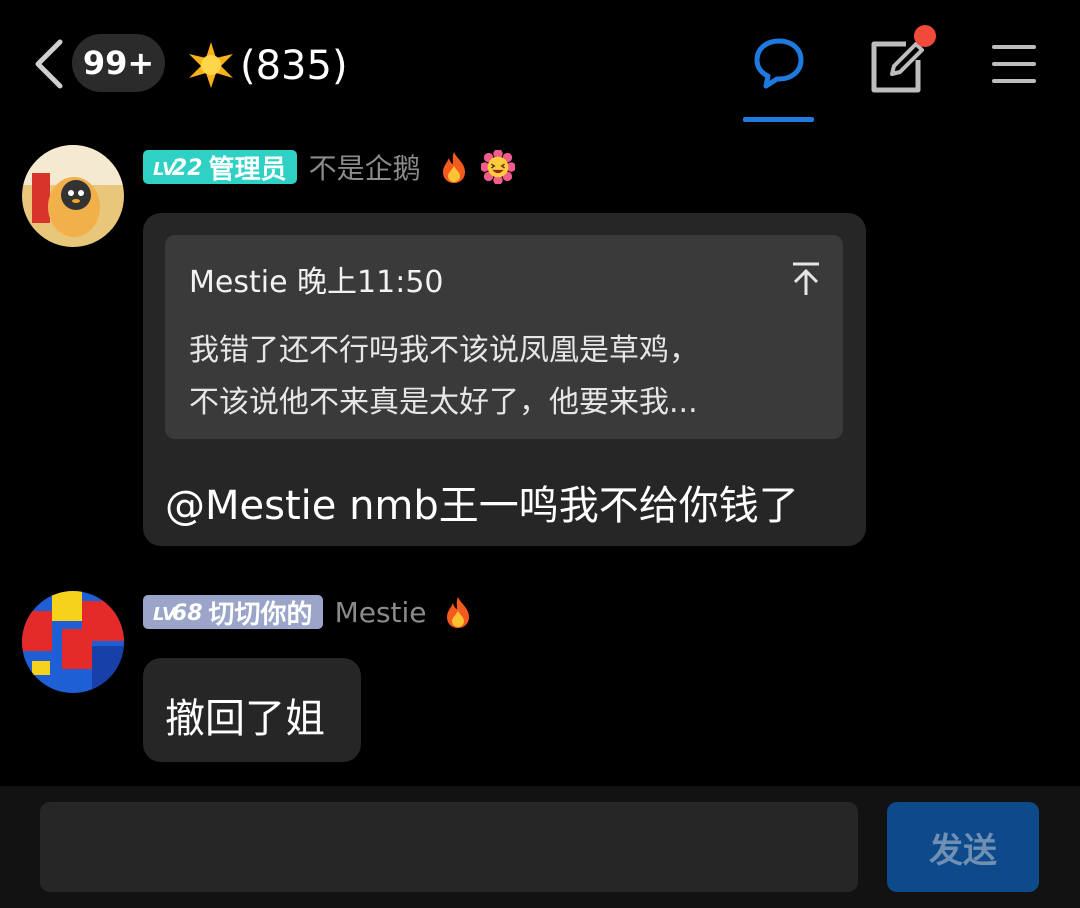 The image size is (1080, 908). I want to click on jump-to-original-icon, so click(806, 279).